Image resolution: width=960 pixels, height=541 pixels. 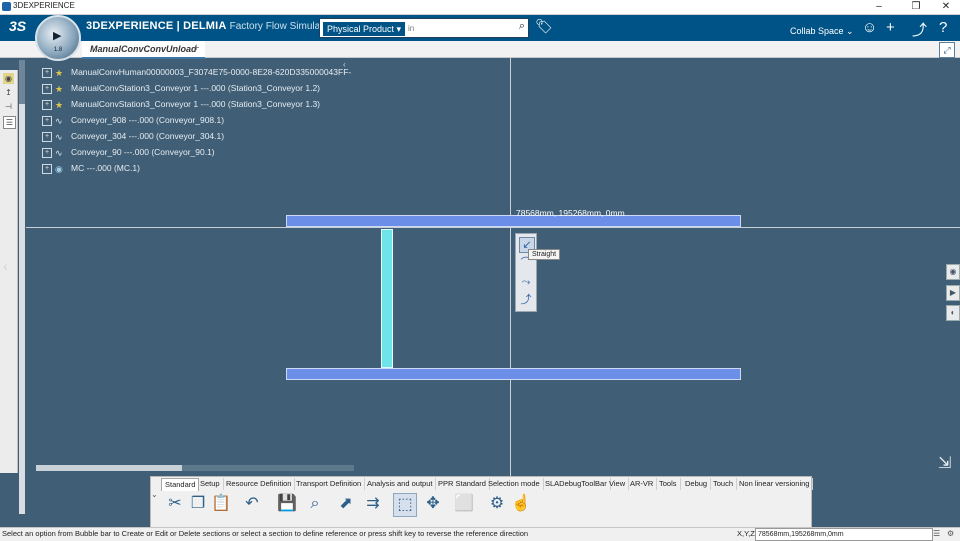 What do you see at coordinates (400, 484) in the screenshot?
I see `section-tab-analysis-output: Analysis and output` at bounding box center [400, 484].